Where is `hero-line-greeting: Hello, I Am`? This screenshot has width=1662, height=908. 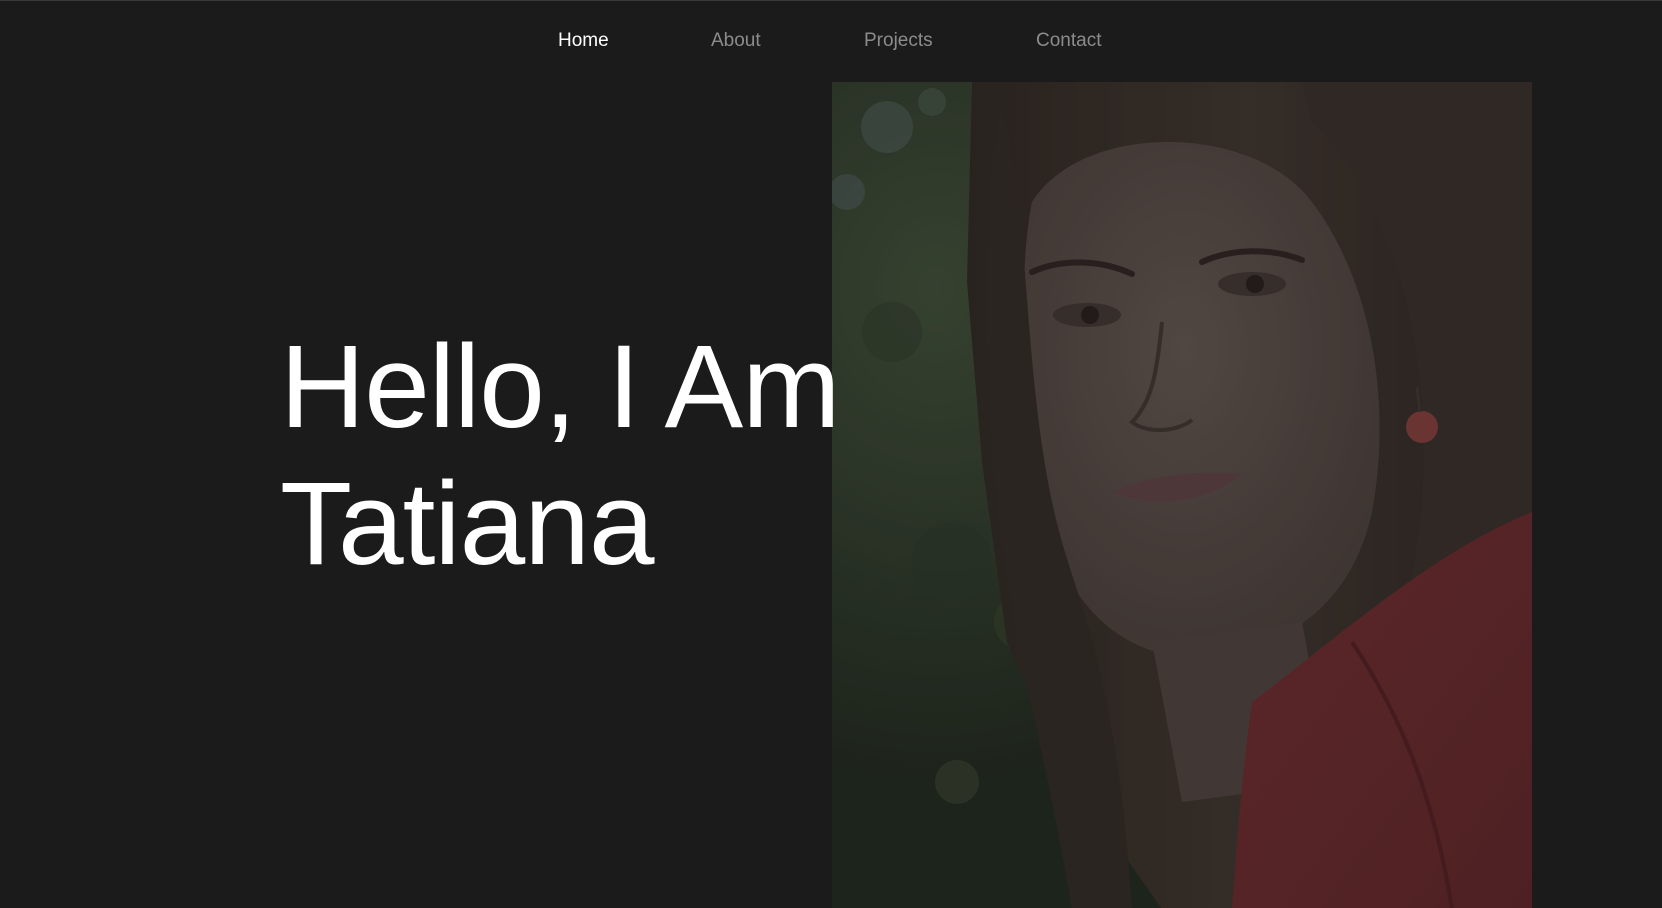 hero-line-greeting: Hello, I Am is located at coordinates (560, 387).